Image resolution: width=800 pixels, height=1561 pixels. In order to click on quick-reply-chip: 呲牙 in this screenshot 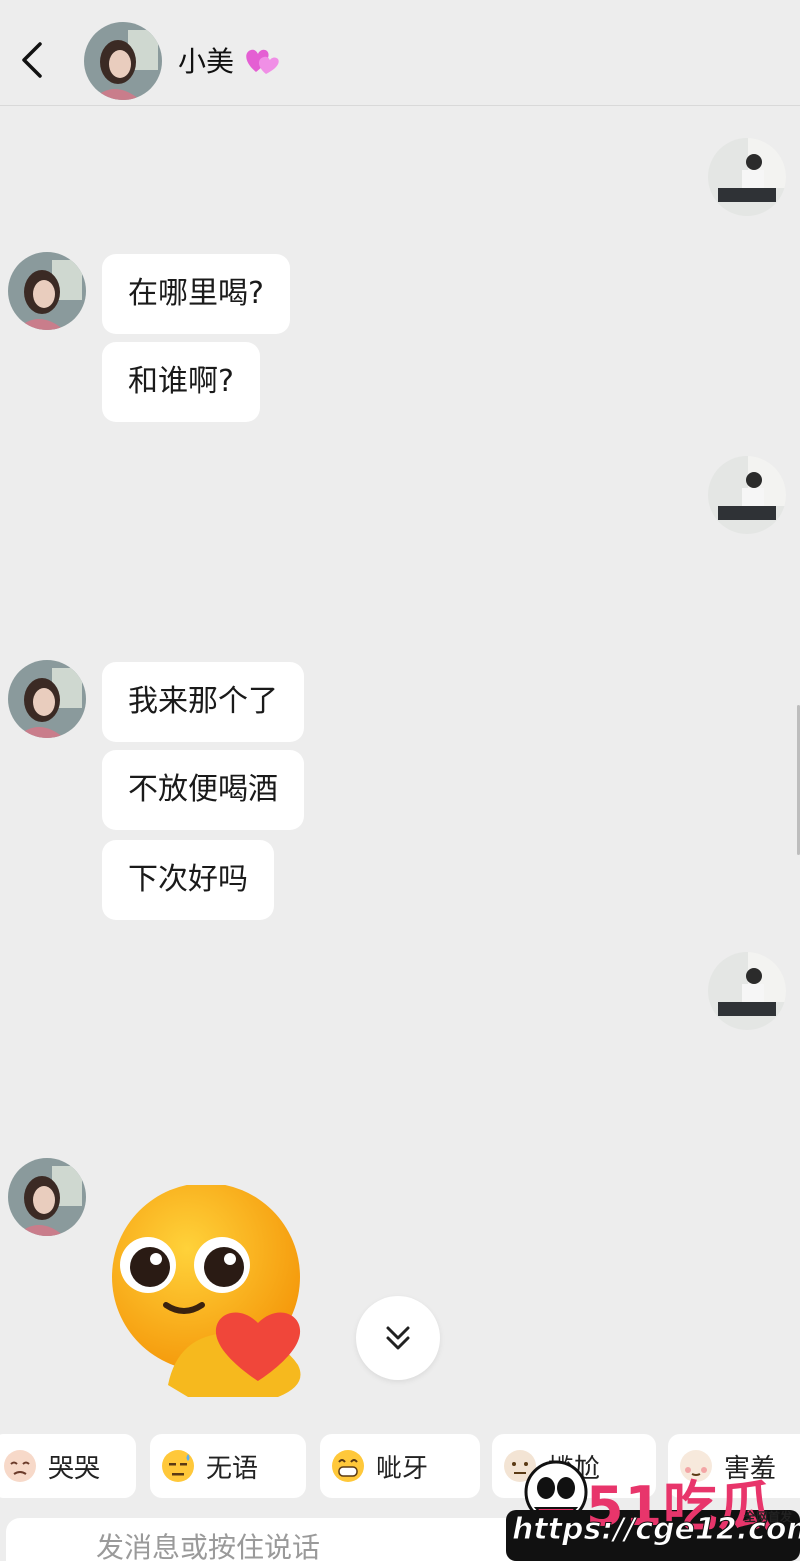, I will do `click(400, 1466)`.